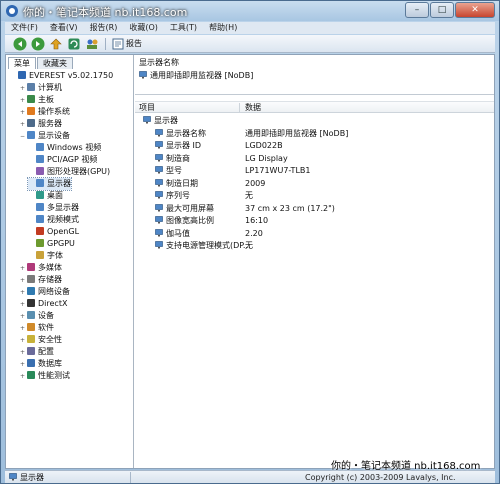 The image size is (500, 484). Describe the element at coordinates (56, 44) in the screenshot. I see `up-button` at that location.